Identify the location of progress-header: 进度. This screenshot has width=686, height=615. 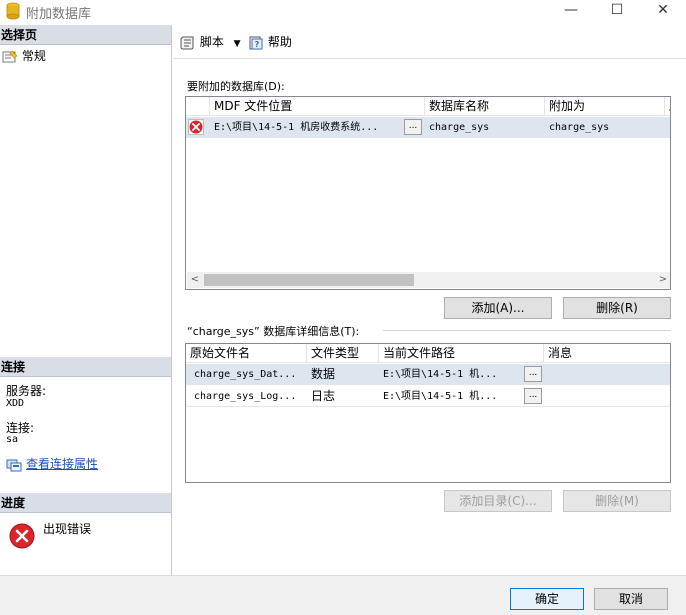
(85, 503).